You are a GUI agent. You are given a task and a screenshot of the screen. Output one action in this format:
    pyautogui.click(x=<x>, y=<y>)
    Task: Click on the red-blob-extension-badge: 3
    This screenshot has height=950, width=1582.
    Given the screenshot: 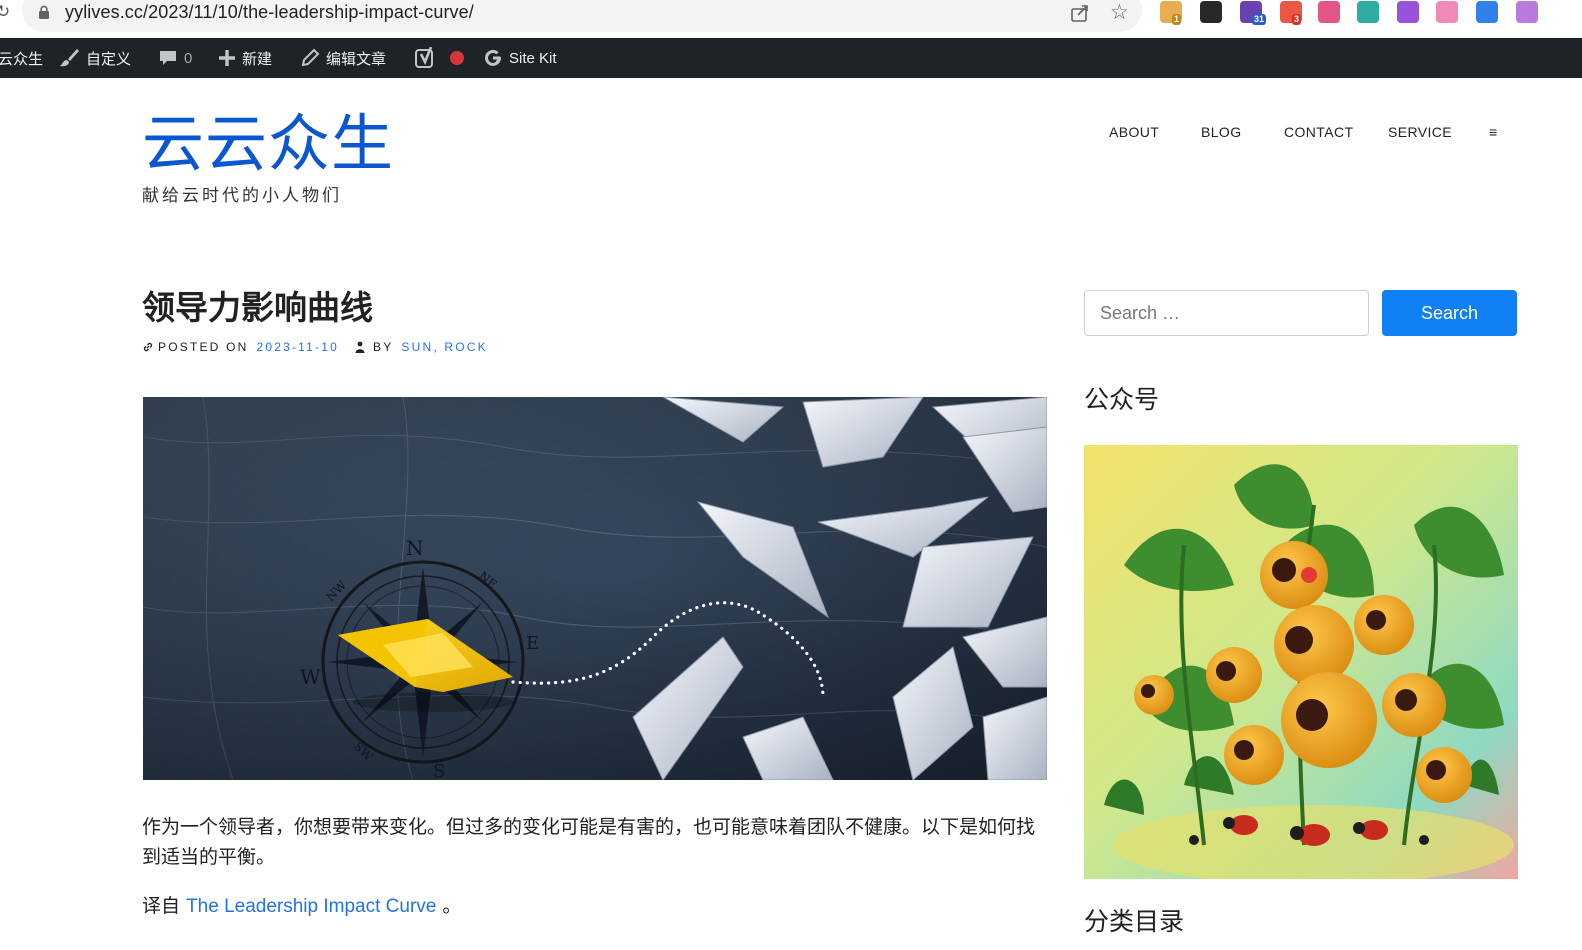 What is the action you would take?
    pyautogui.click(x=1297, y=19)
    